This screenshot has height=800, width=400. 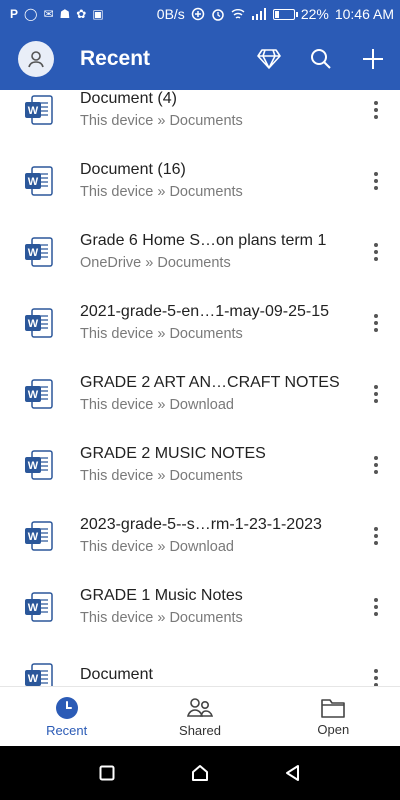 I want to click on battery-percentage: 22%, so click(x=314, y=14).